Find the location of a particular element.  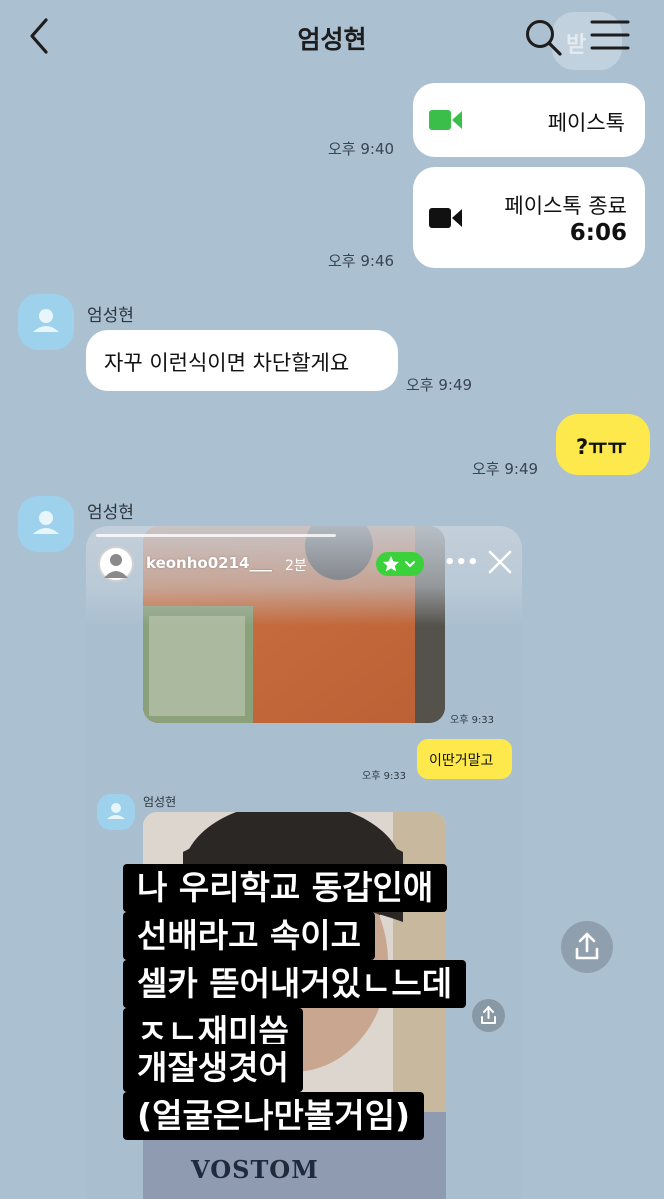

message-bubble: 자꾸 이런식이면 차단할게요 is located at coordinates (242, 360).